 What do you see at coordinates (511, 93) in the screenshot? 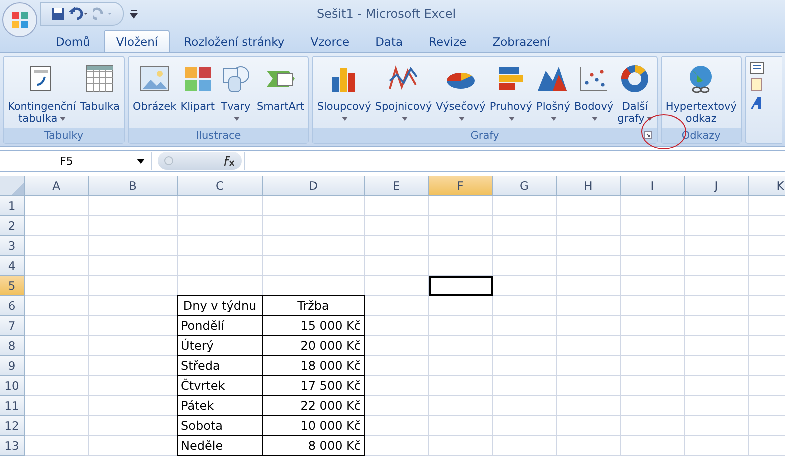
I see `ribbon-button: Pruhový` at bounding box center [511, 93].